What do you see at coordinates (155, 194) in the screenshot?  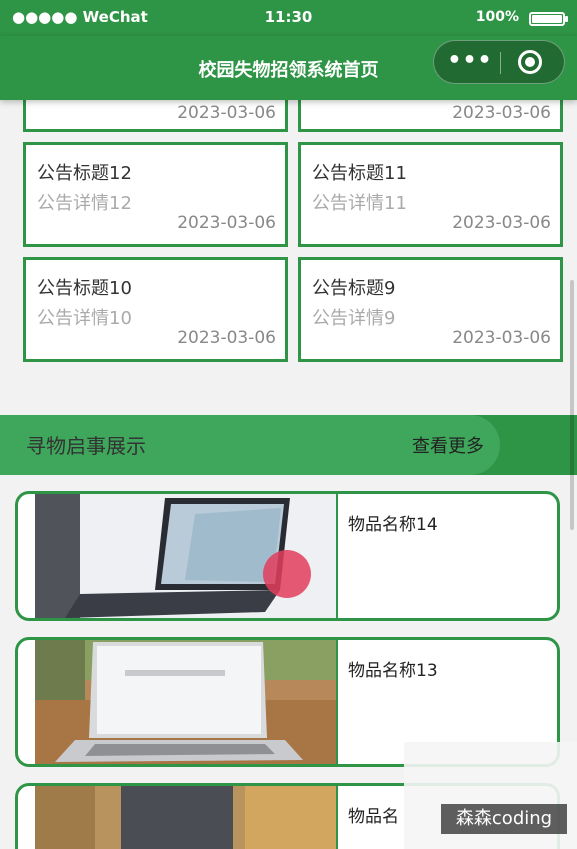 I see `notice-card: 公告标题12 公告详情12 2023-03-06` at bounding box center [155, 194].